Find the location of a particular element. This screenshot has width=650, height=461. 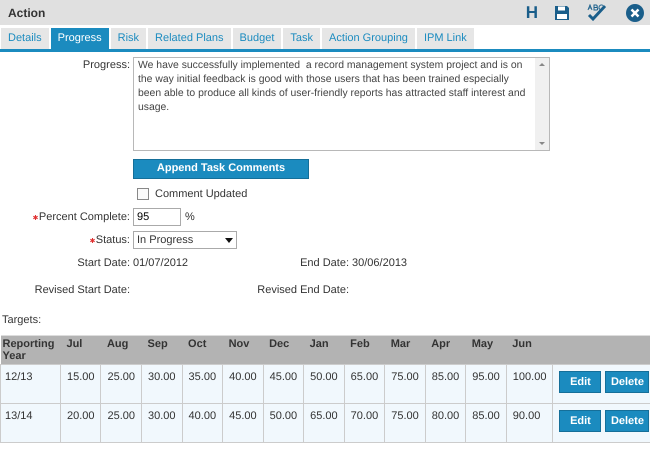

column-header: Feb is located at coordinates (364, 349).